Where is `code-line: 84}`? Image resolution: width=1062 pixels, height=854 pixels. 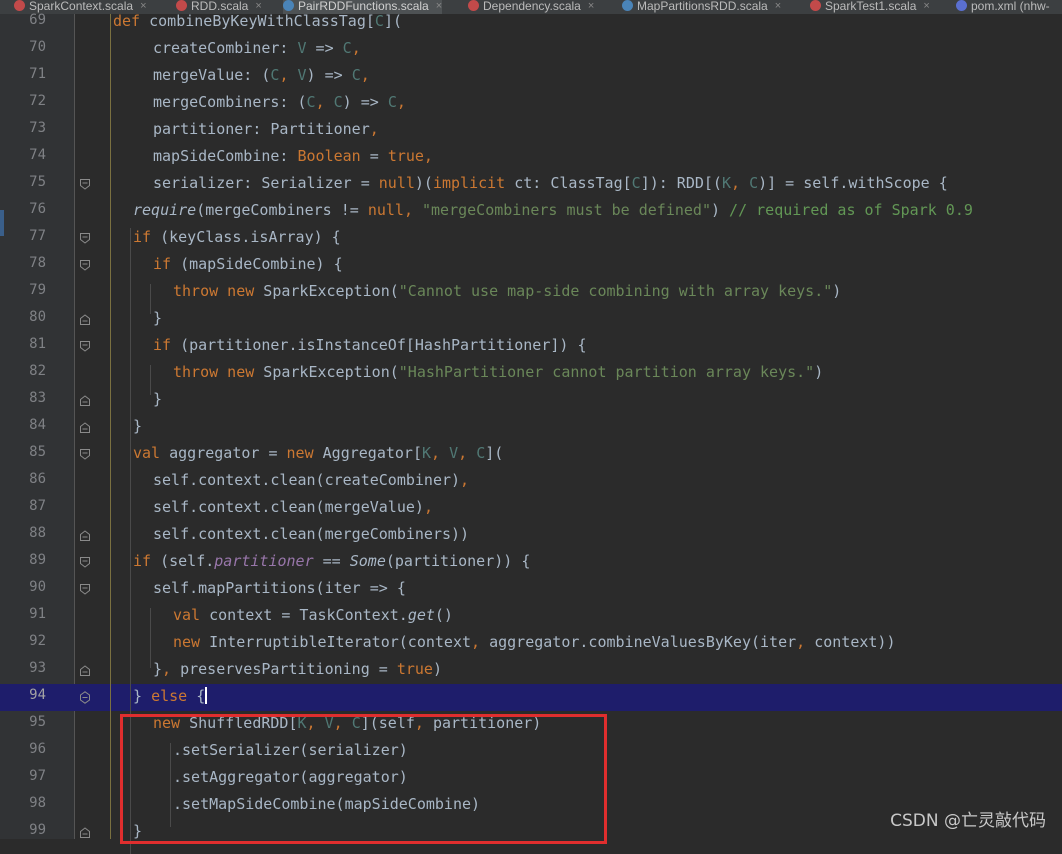
code-line: 84} is located at coordinates (531, 427).